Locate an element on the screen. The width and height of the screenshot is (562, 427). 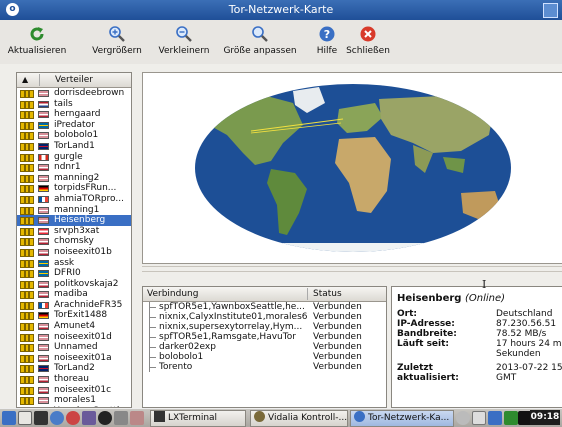
relay-item: chomsky is located at coordinates (74, 241).